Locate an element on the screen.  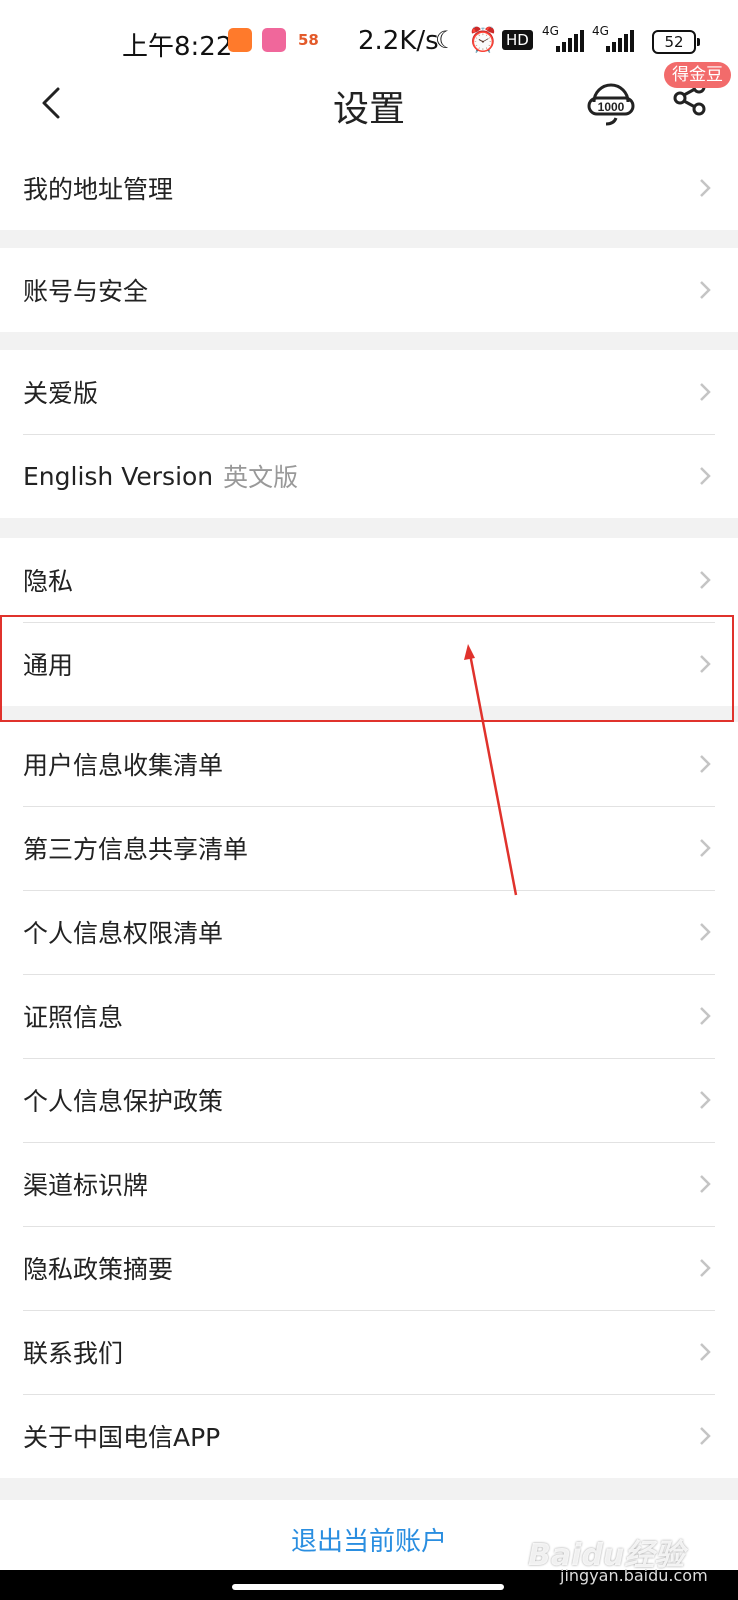
settings-row-address: 我的地址管理 is located at coordinates (369, 188).